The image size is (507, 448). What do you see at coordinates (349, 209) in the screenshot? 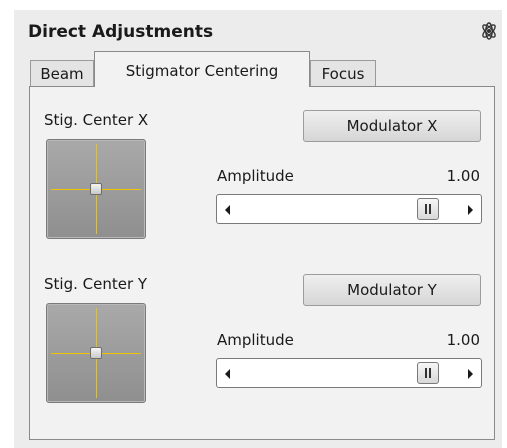
I see `amplitude-x-slider` at bounding box center [349, 209].